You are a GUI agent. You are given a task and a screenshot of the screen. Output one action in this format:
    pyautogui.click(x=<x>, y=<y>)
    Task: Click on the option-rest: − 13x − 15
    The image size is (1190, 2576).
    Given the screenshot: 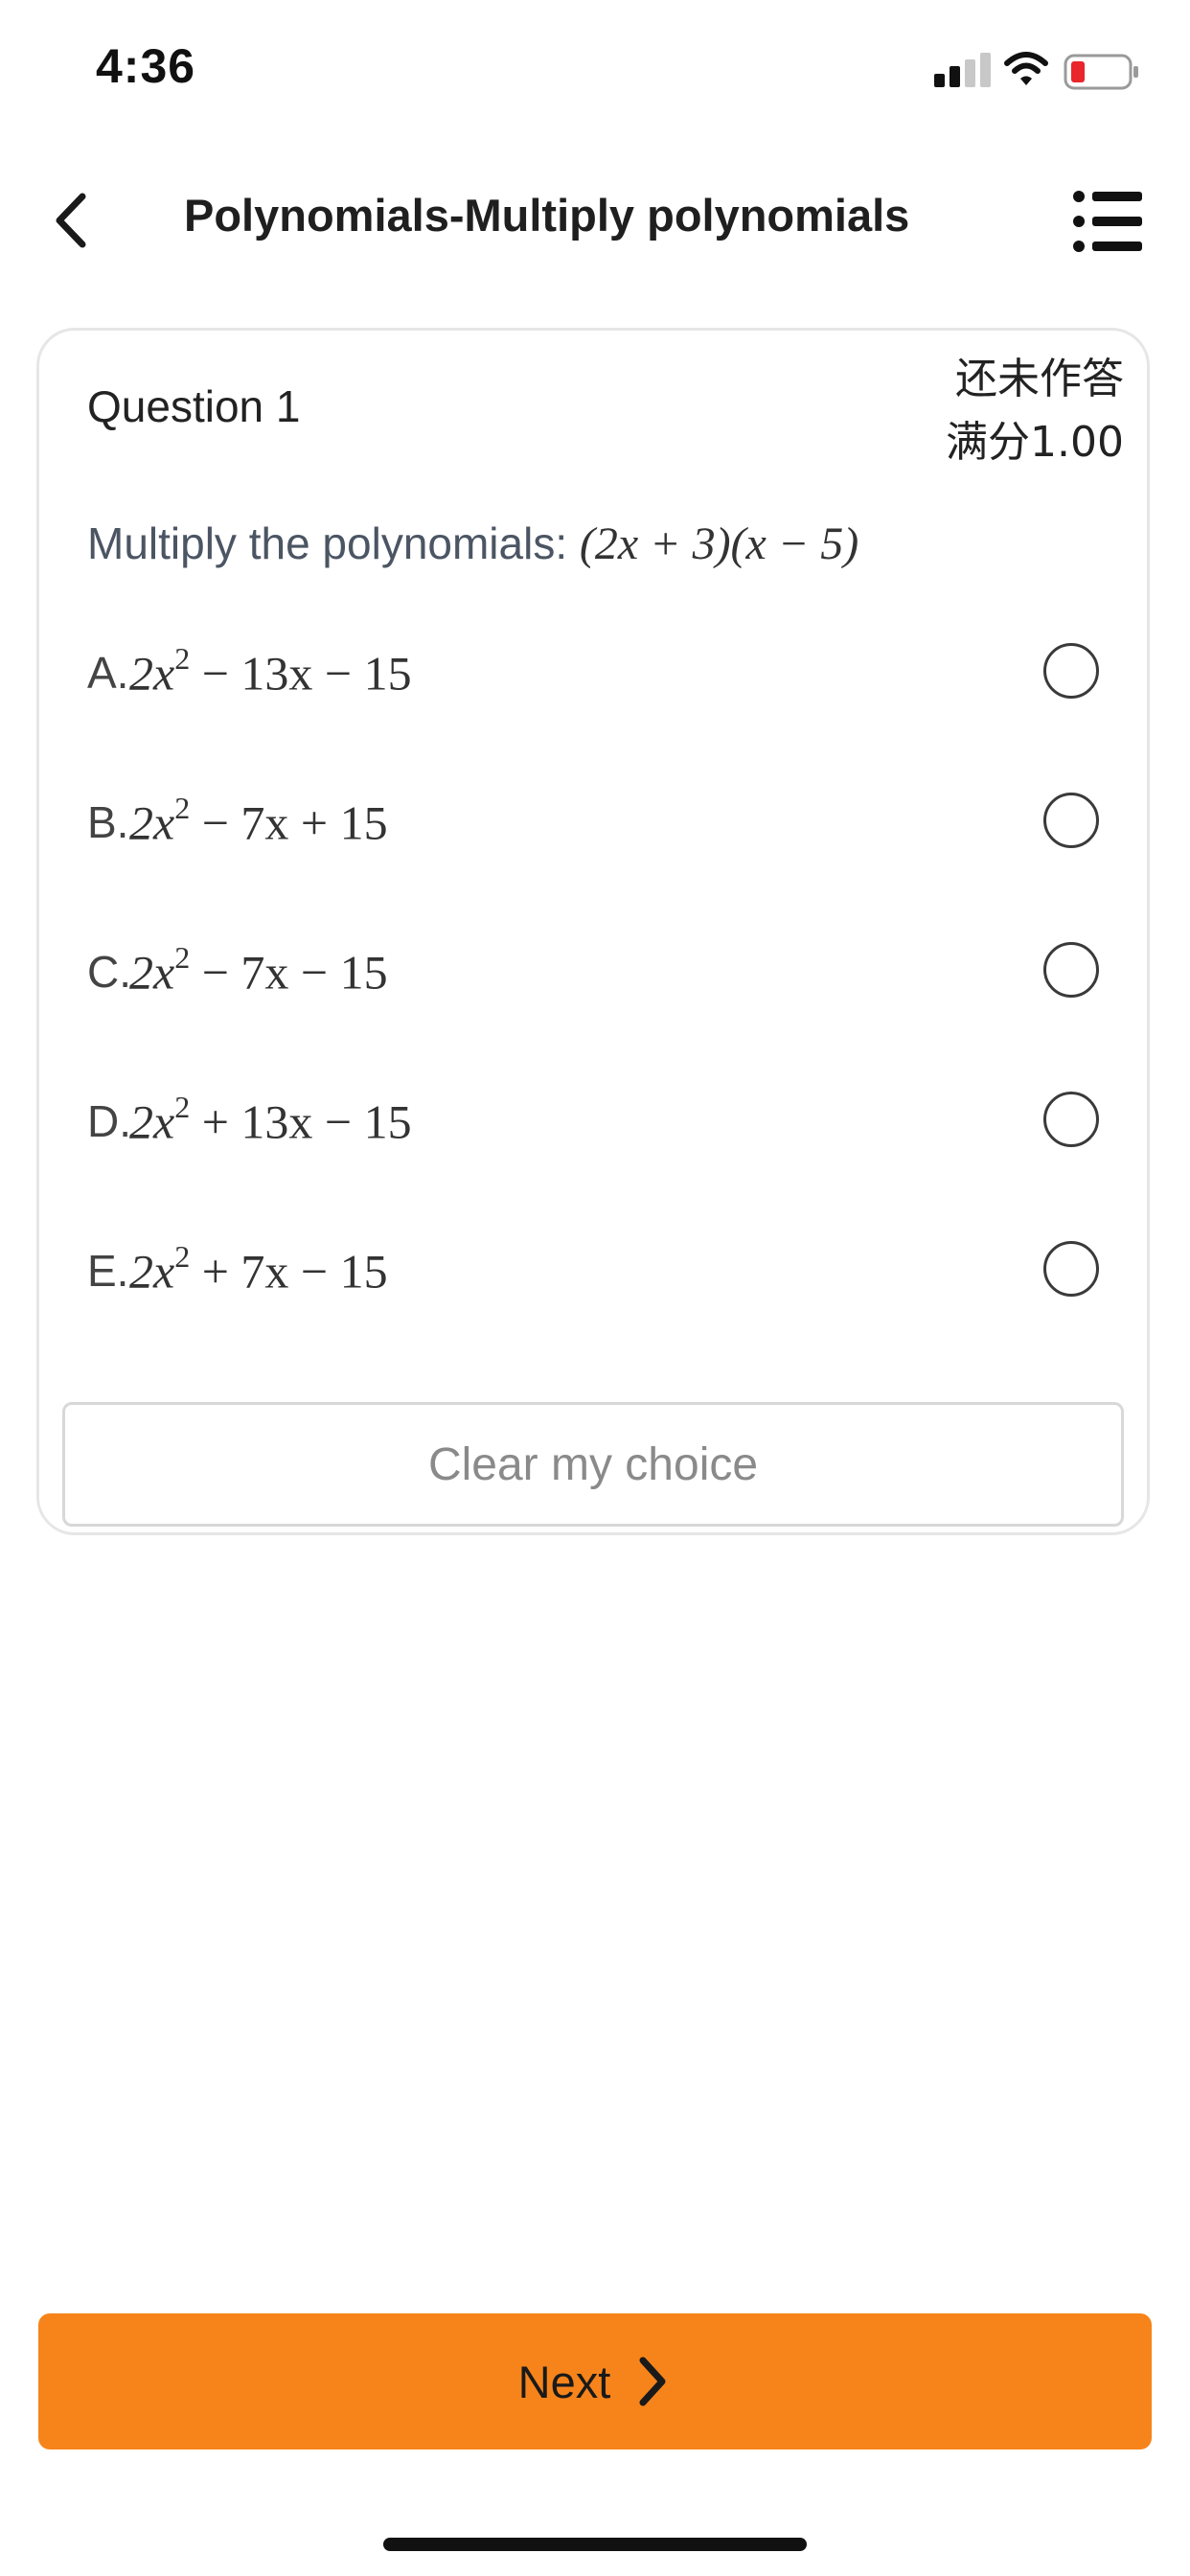 What is the action you would take?
    pyautogui.click(x=301, y=673)
    